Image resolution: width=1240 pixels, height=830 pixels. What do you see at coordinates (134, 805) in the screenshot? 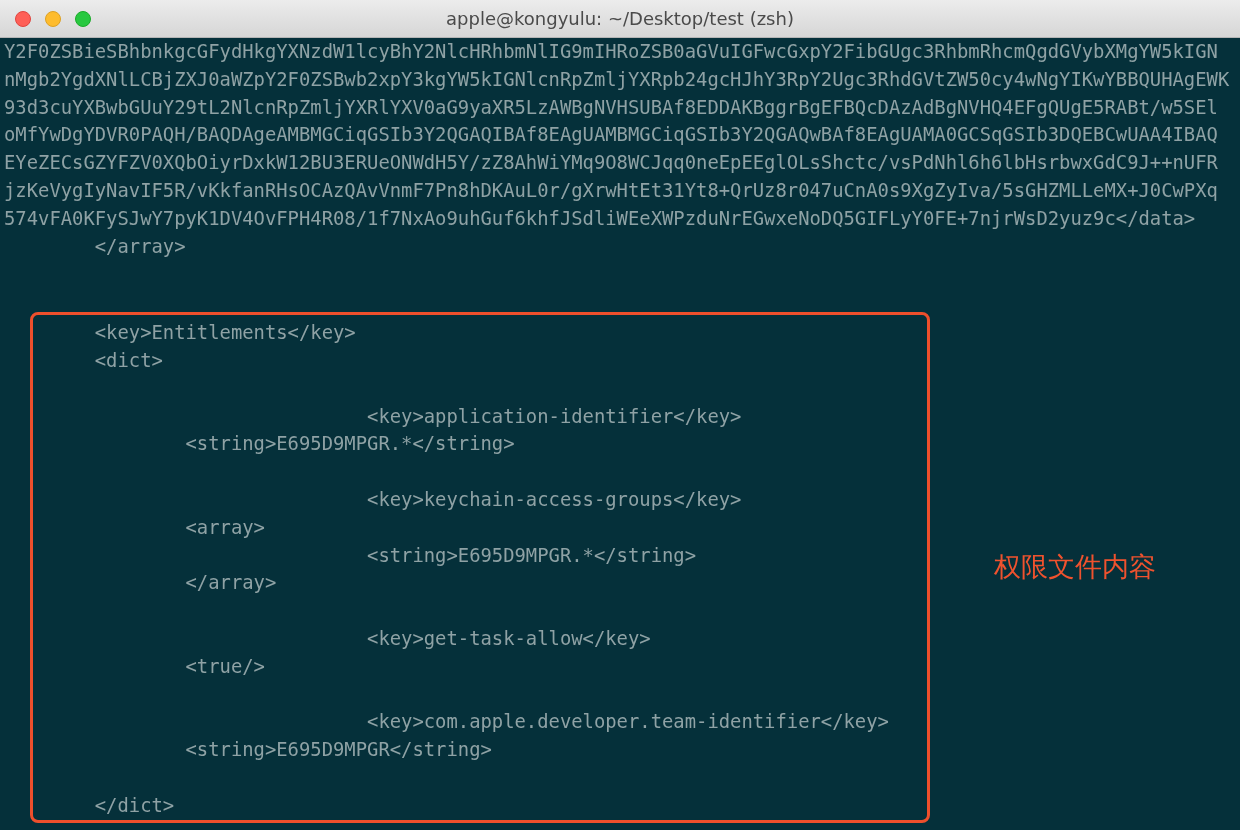
I see `code-line: </dict>` at bounding box center [134, 805].